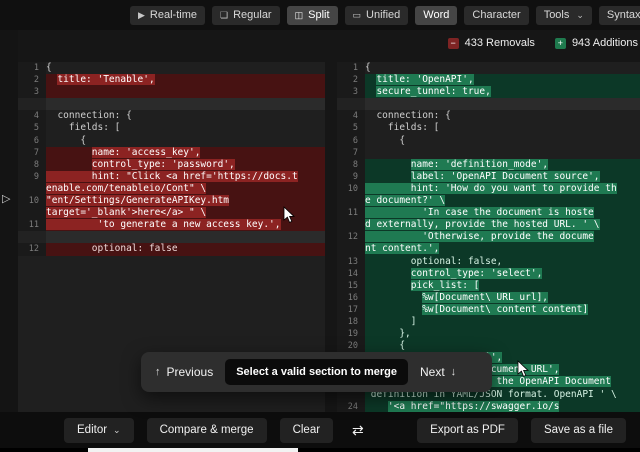  What do you see at coordinates (623, 15) in the screenshot?
I see `toolbar-button-label: Syntax` at bounding box center [623, 15].